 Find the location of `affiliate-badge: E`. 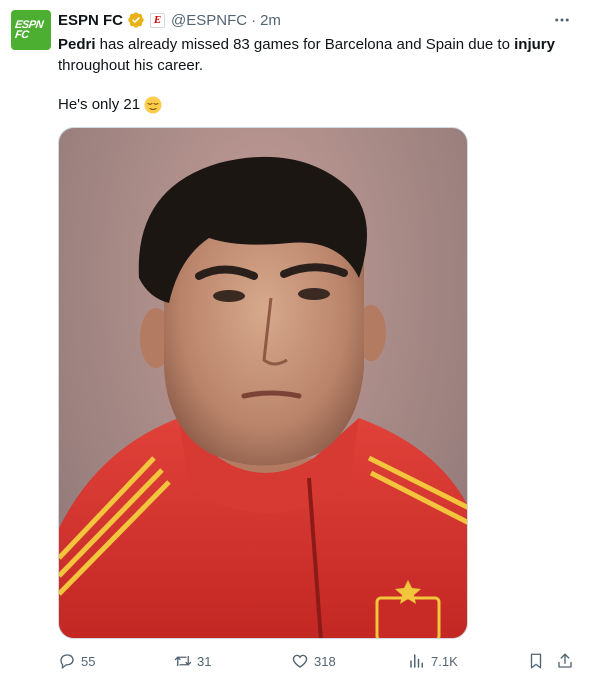

affiliate-badge: E is located at coordinates (158, 20).